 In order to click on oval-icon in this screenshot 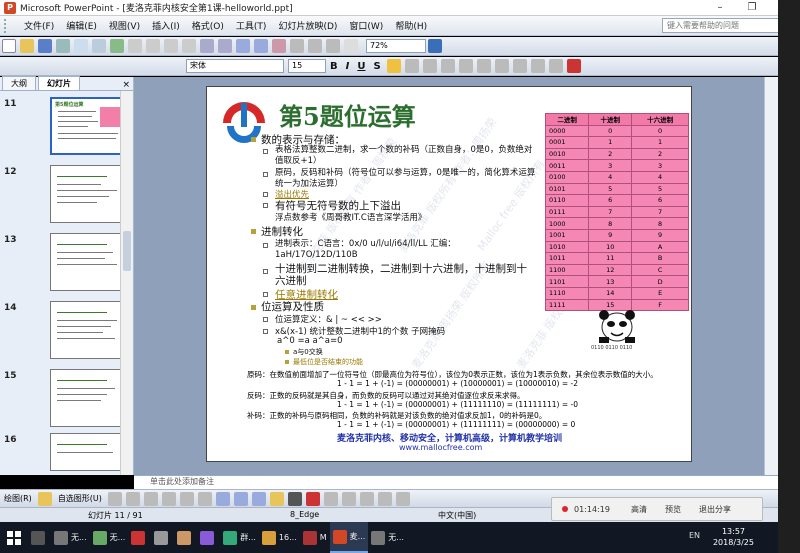, I will do `click(168, 498)`.